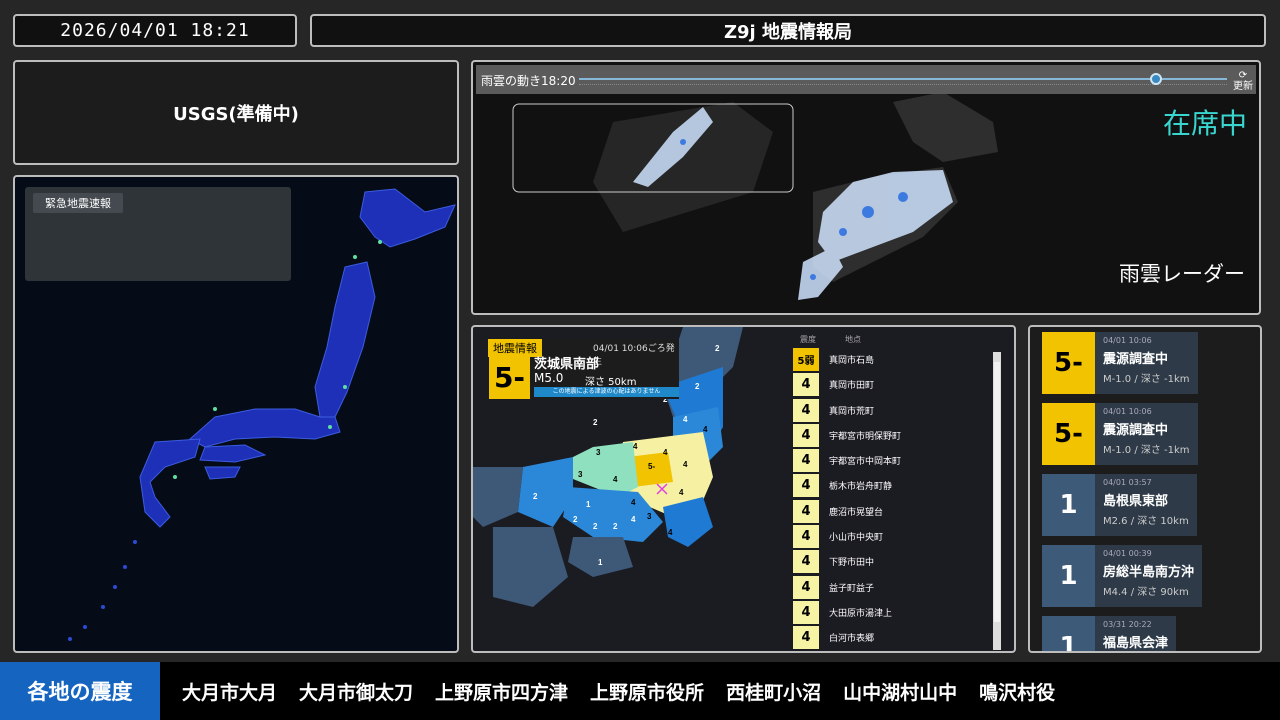 This screenshot has height=720, width=1280. What do you see at coordinates (902, 385) in the screenshot?
I see `list-item: 4 真岡市田町` at bounding box center [902, 385].